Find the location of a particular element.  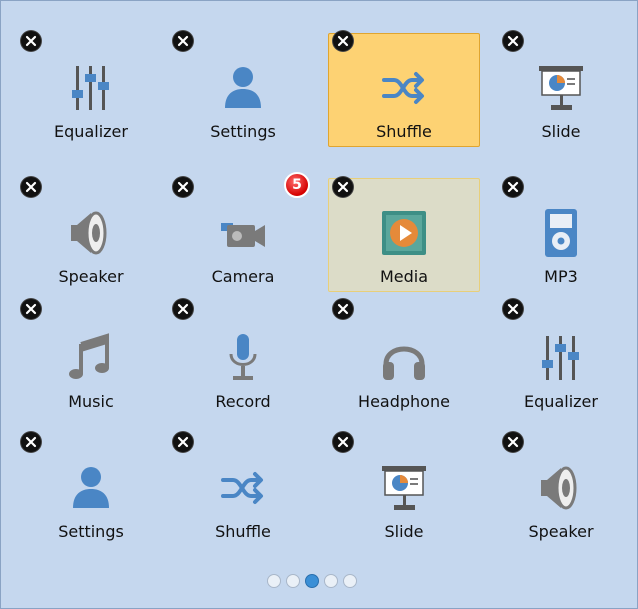

app-tile-label: Headphone is located at coordinates (404, 401).